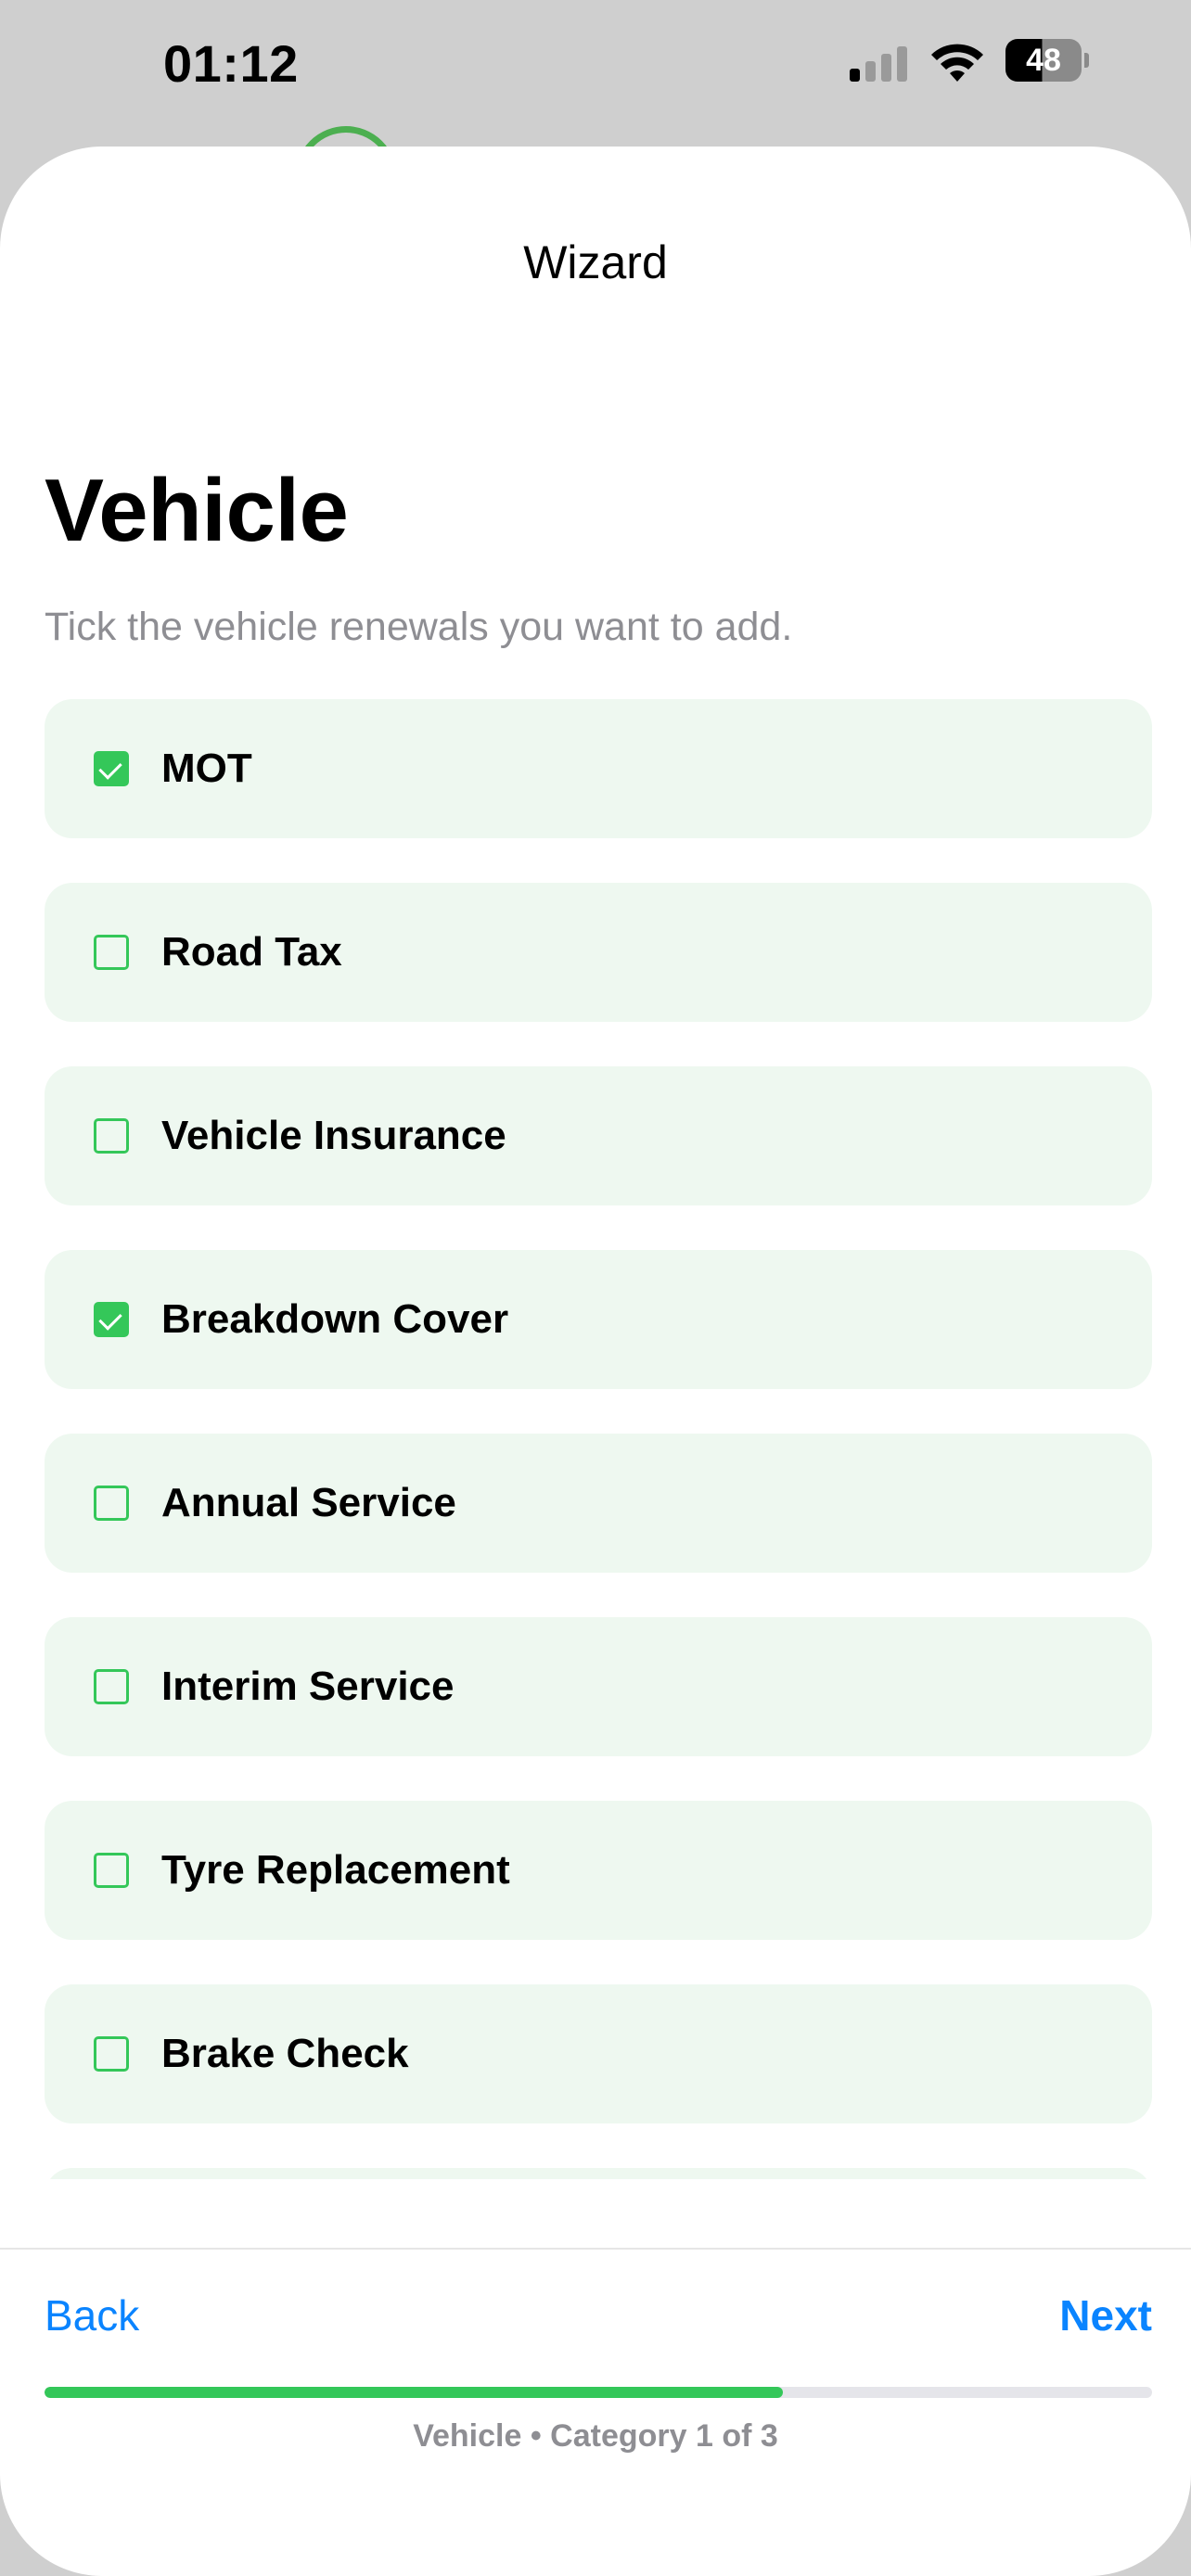 This screenshot has height=2576, width=1191. What do you see at coordinates (598, 952) in the screenshot?
I see `list-item: Road Tax` at bounding box center [598, 952].